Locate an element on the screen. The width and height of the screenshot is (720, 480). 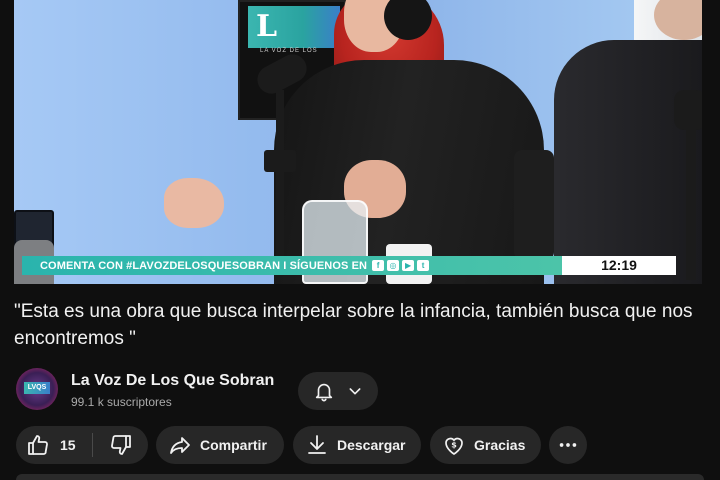
guest-person is located at coordinates (628, 162).